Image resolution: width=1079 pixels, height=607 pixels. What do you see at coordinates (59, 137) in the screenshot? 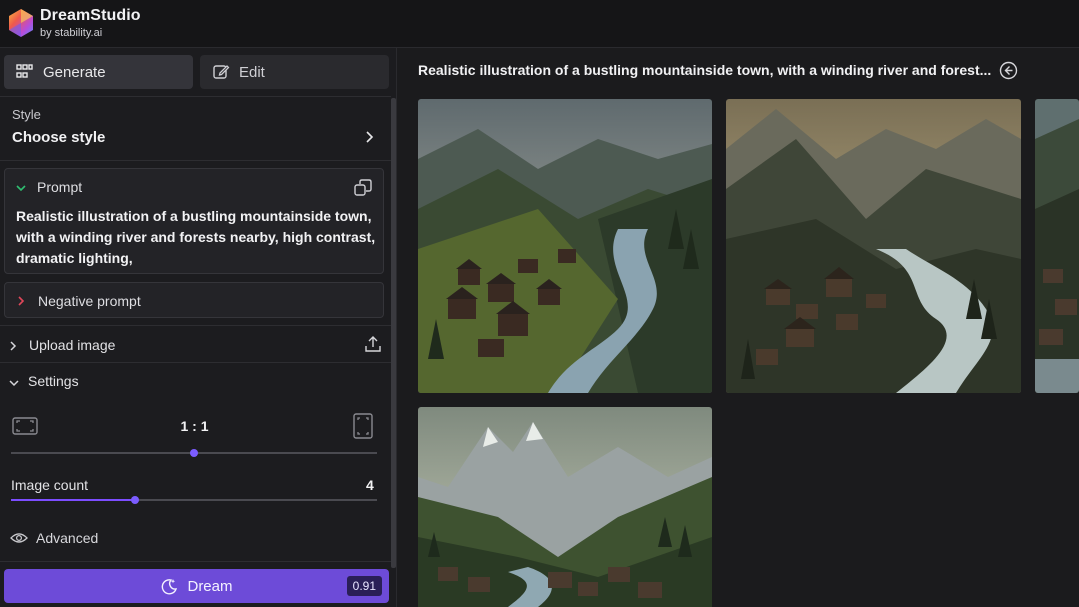
I see `style-value: Choose style` at bounding box center [59, 137].